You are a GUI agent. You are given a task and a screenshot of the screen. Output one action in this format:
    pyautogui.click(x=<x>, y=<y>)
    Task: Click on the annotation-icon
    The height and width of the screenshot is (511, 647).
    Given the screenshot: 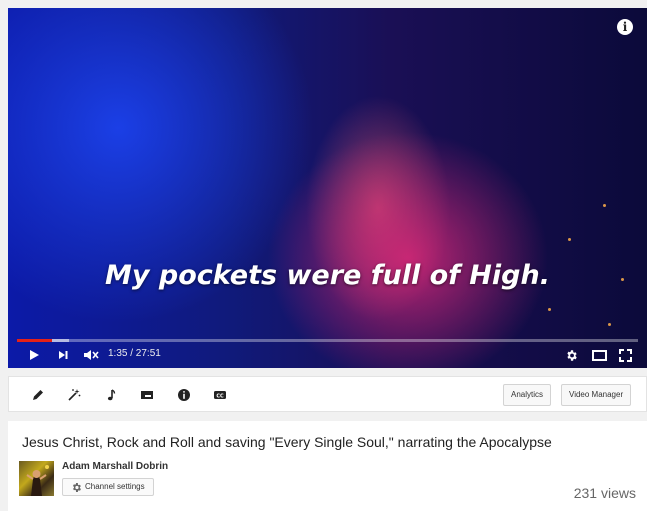 What is the action you would take?
    pyautogui.click(x=147, y=395)
    